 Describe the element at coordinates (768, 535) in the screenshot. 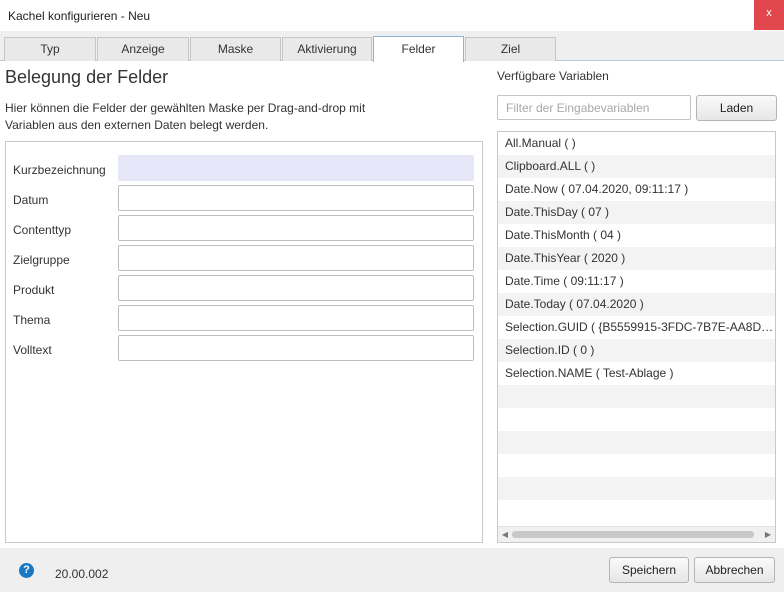

I see `scroll-right-icon: ▶` at that location.